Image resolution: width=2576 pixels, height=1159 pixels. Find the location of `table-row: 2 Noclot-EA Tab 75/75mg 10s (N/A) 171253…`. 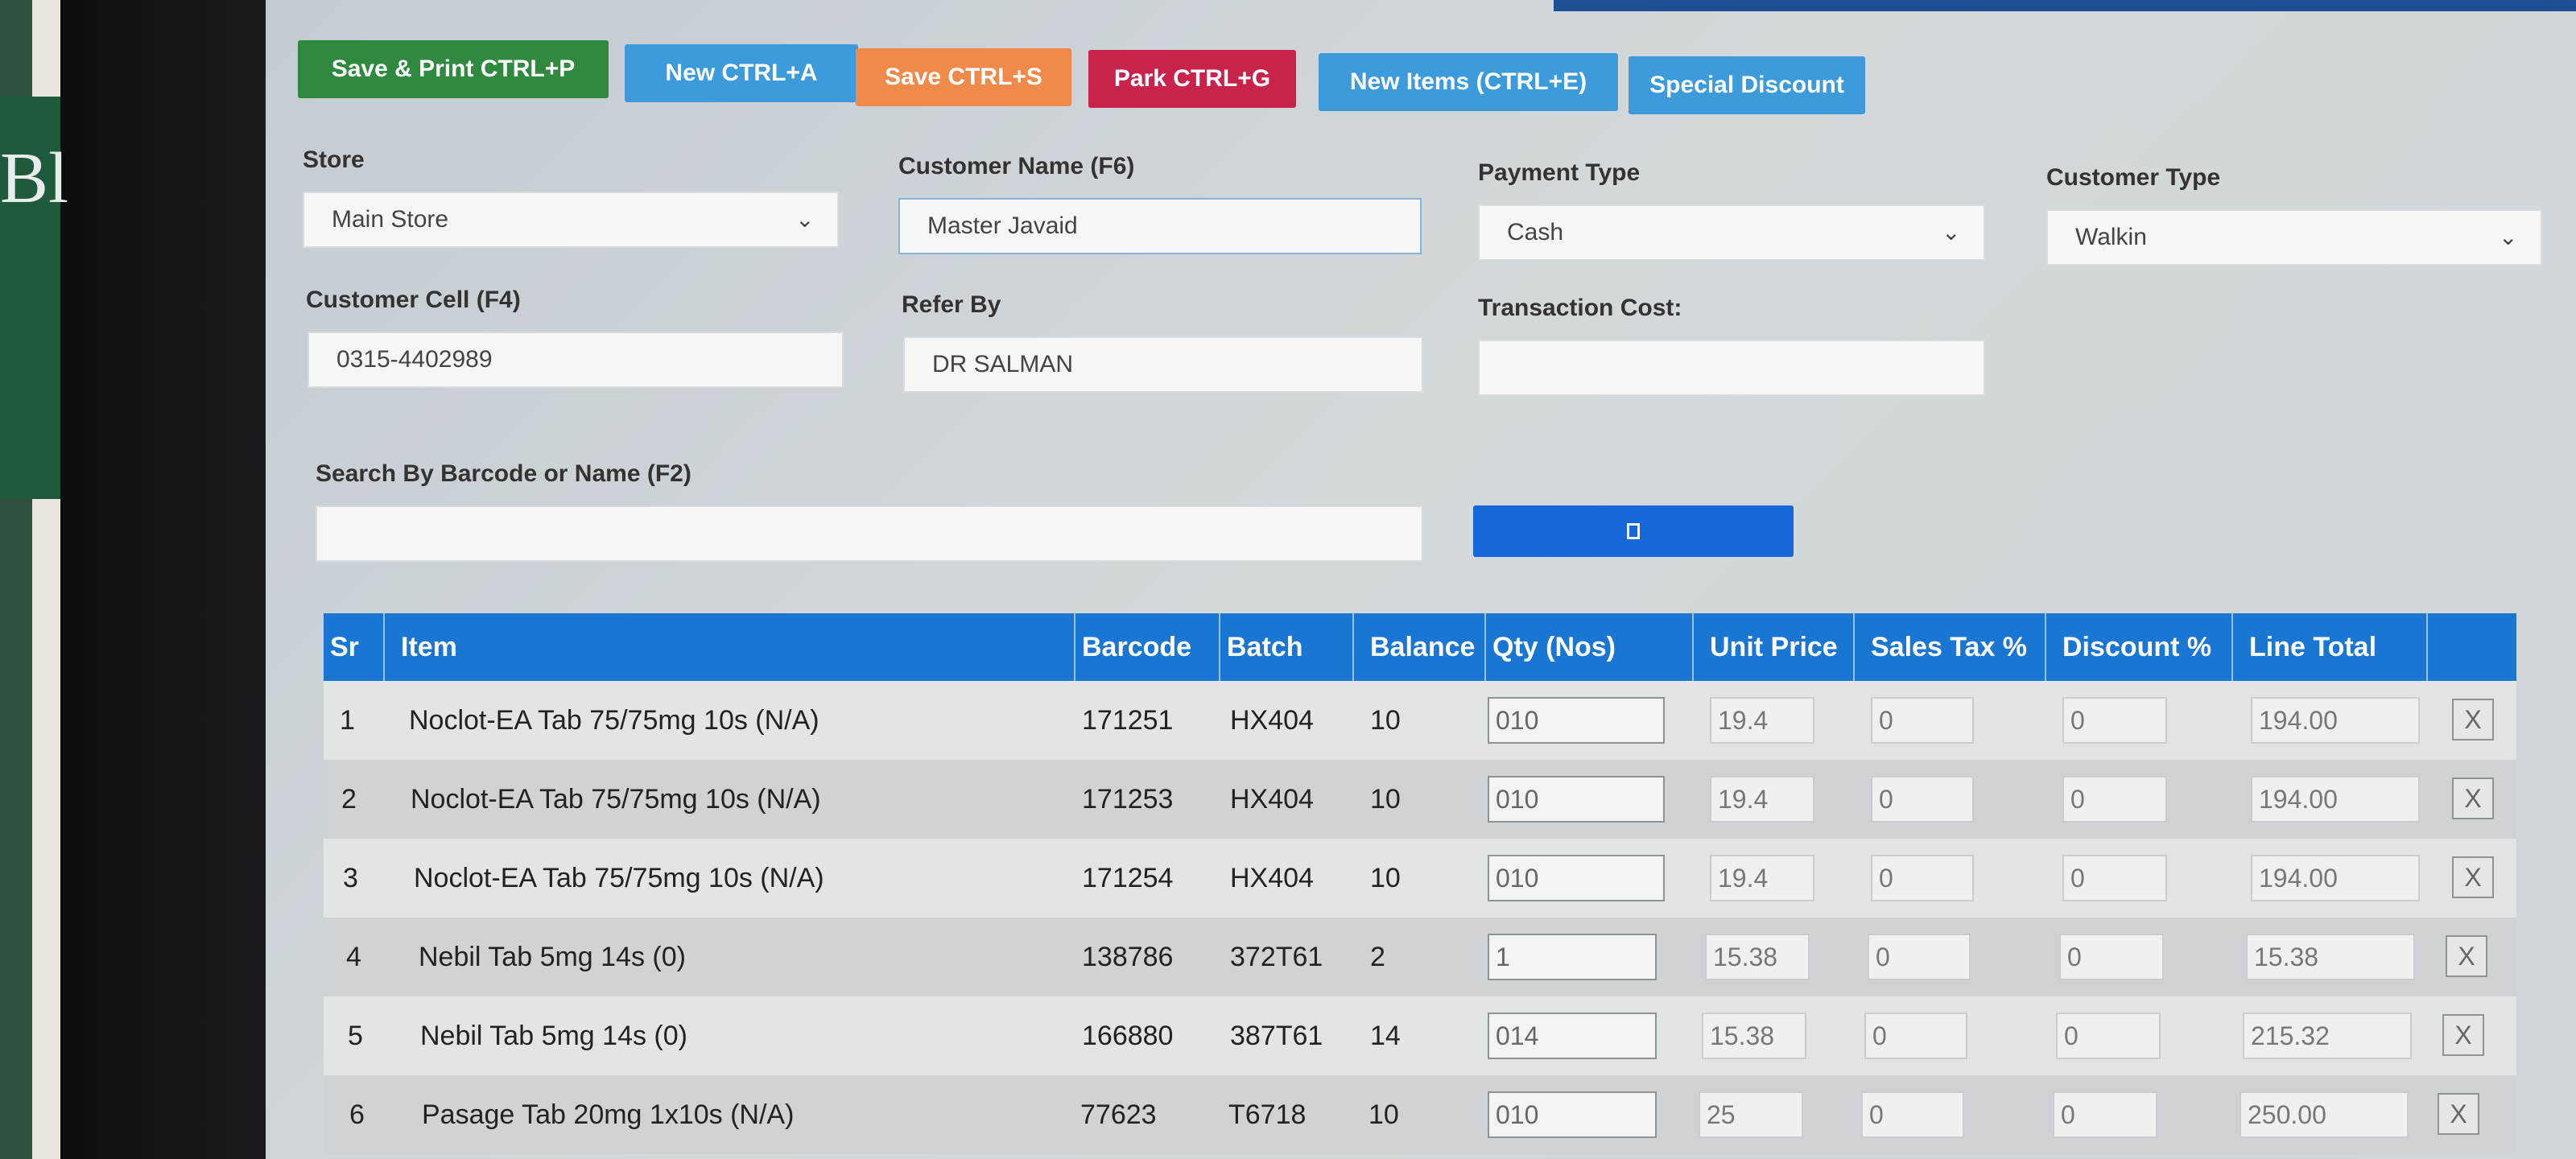

table-row: 2 Noclot-EA Tab 75/75mg 10s (N/A) 171253… is located at coordinates (1420, 799).